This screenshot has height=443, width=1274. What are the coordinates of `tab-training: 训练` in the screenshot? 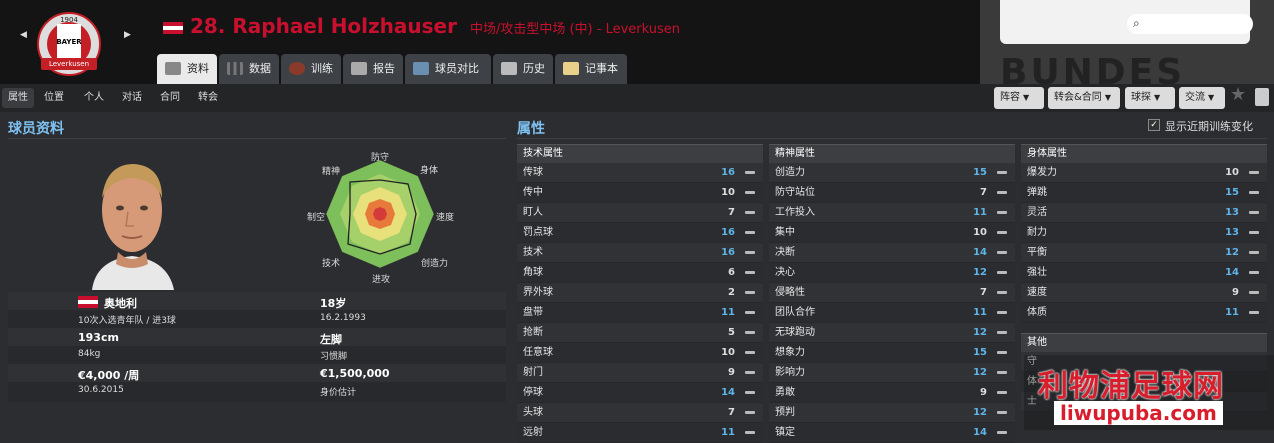 It's located at (311, 69).